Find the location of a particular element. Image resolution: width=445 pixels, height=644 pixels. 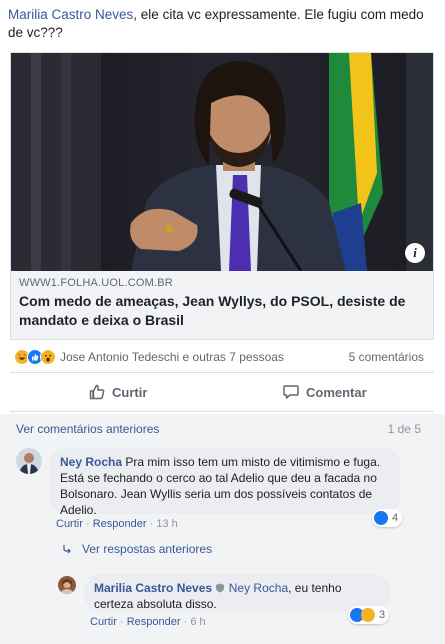

wow-icon is located at coordinates (48, 357).